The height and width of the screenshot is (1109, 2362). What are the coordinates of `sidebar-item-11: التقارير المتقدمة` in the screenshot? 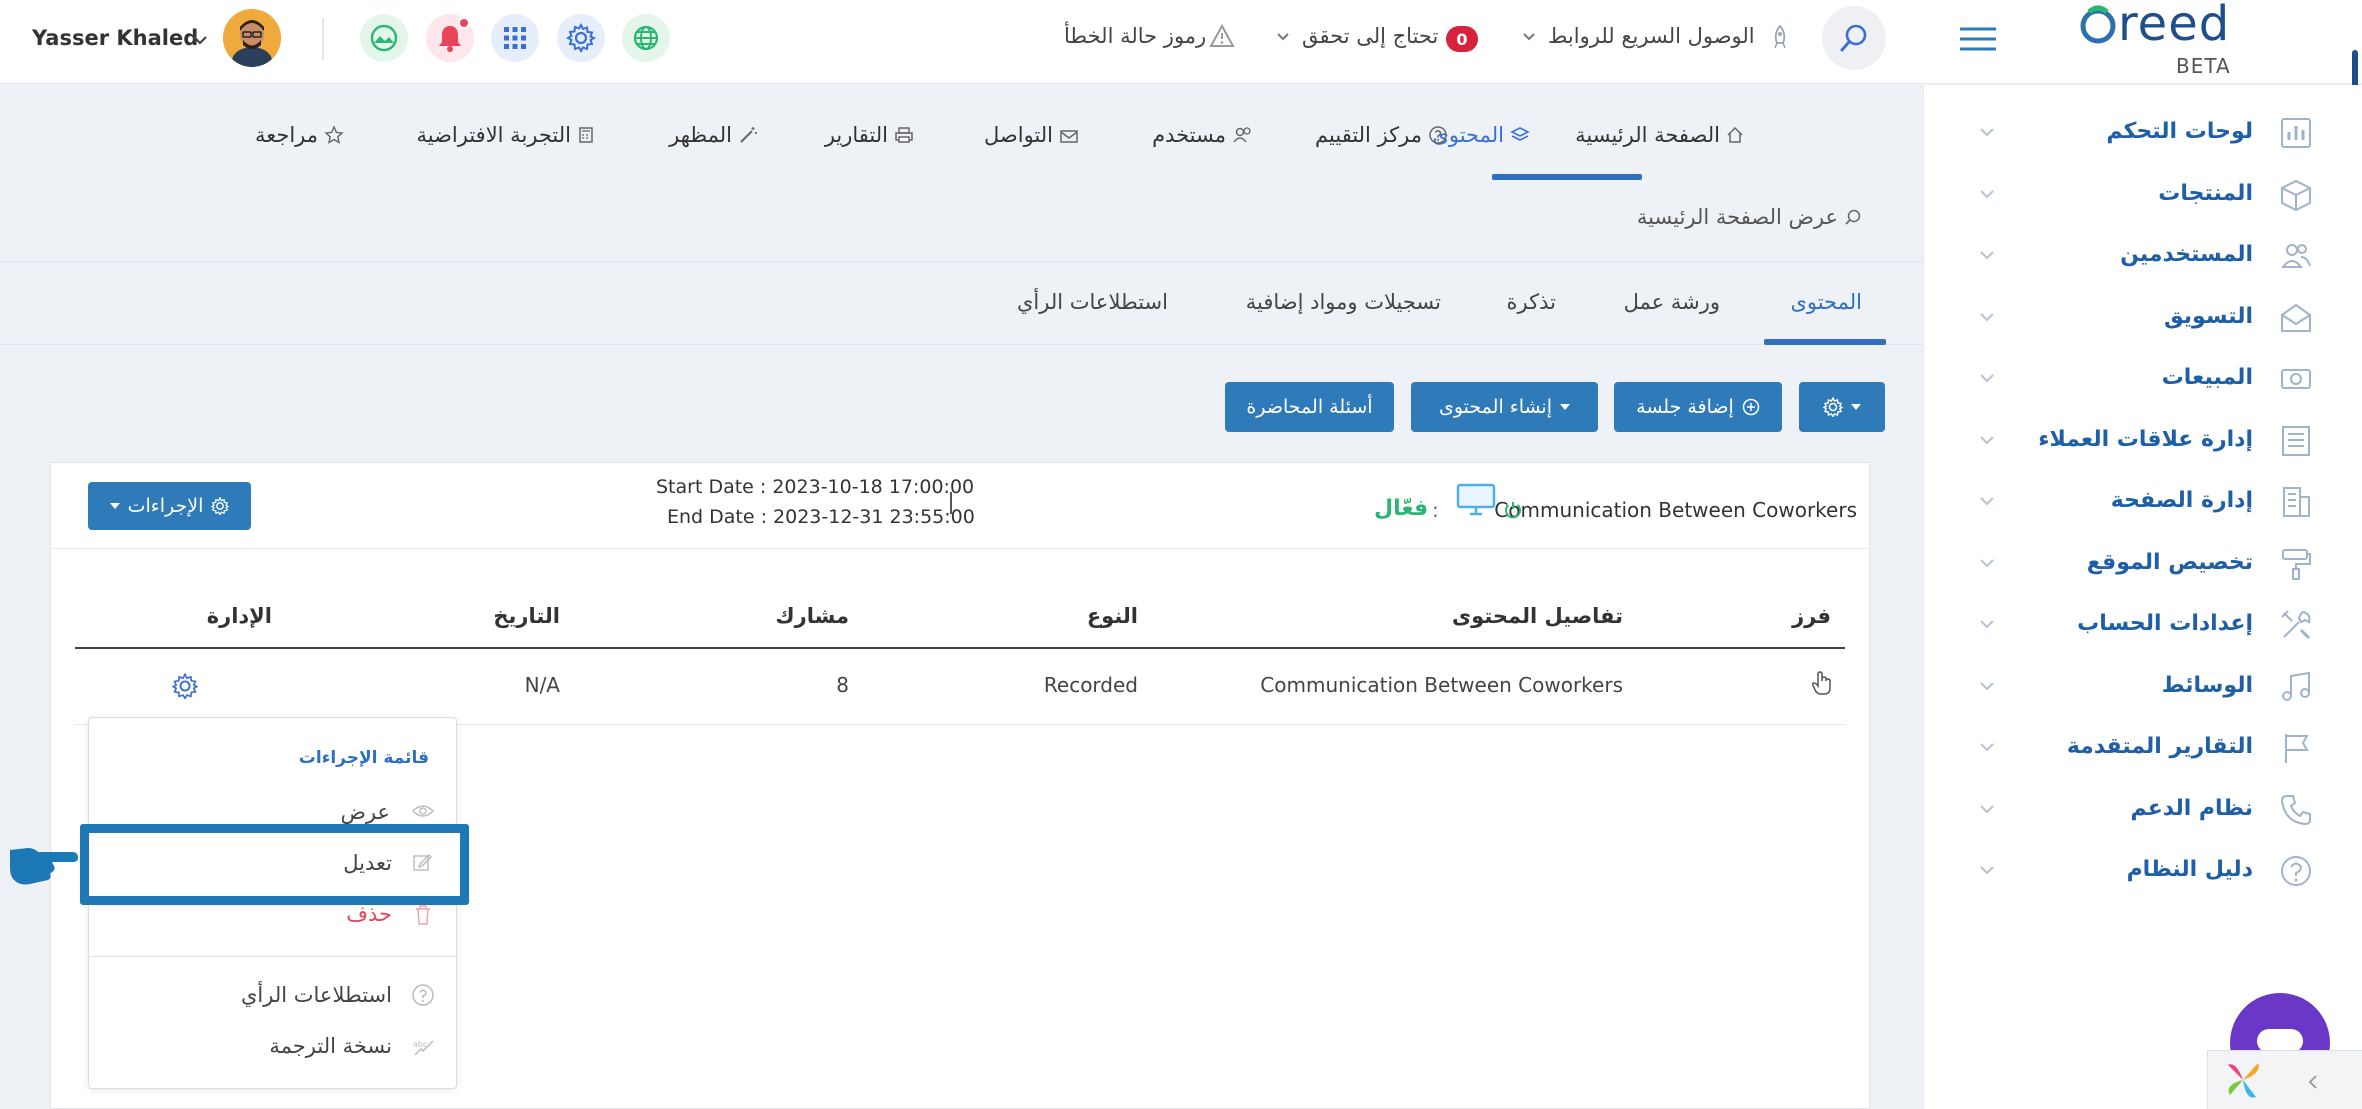 It's located at (2143, 748).